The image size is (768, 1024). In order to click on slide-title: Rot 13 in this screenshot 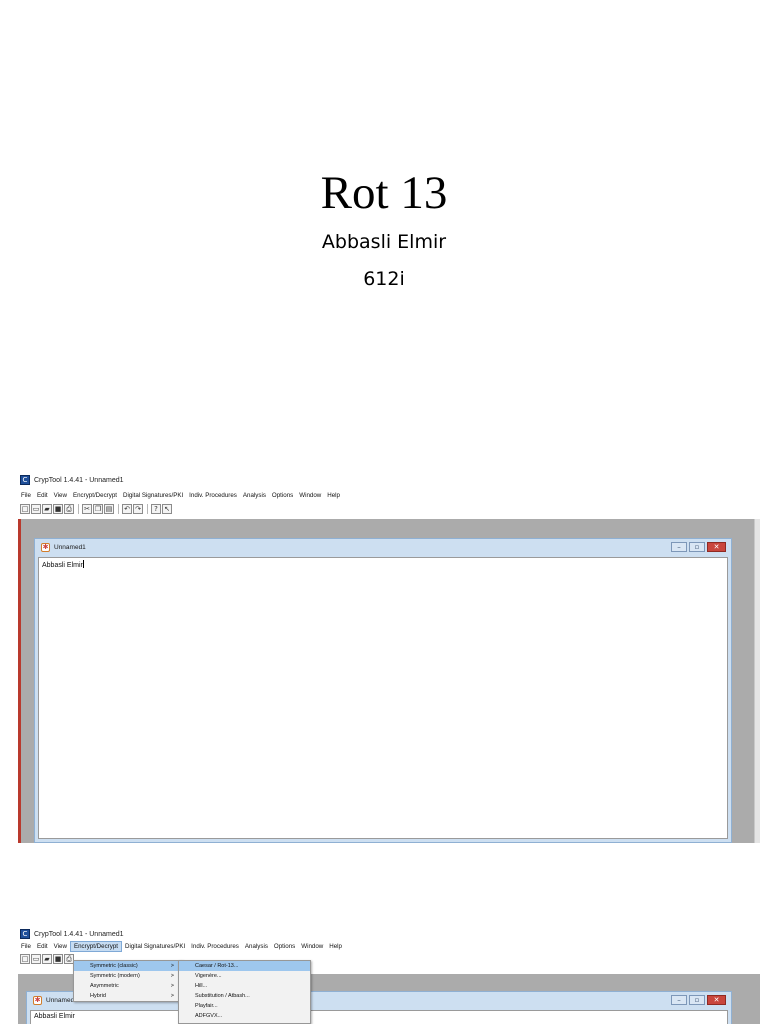, I will do `click(384, 193)`.